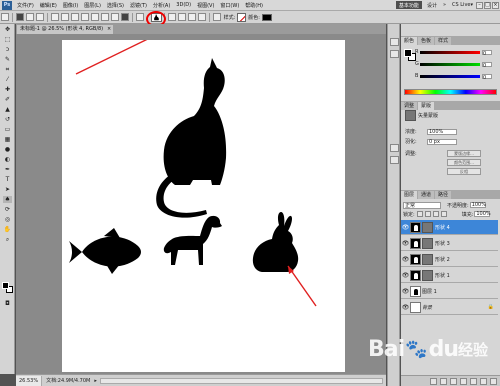  What do you see at coordinates (426, 106) in the screenshot?
I see `tab-masks: 蒙版` at bounding box center [426, 106].